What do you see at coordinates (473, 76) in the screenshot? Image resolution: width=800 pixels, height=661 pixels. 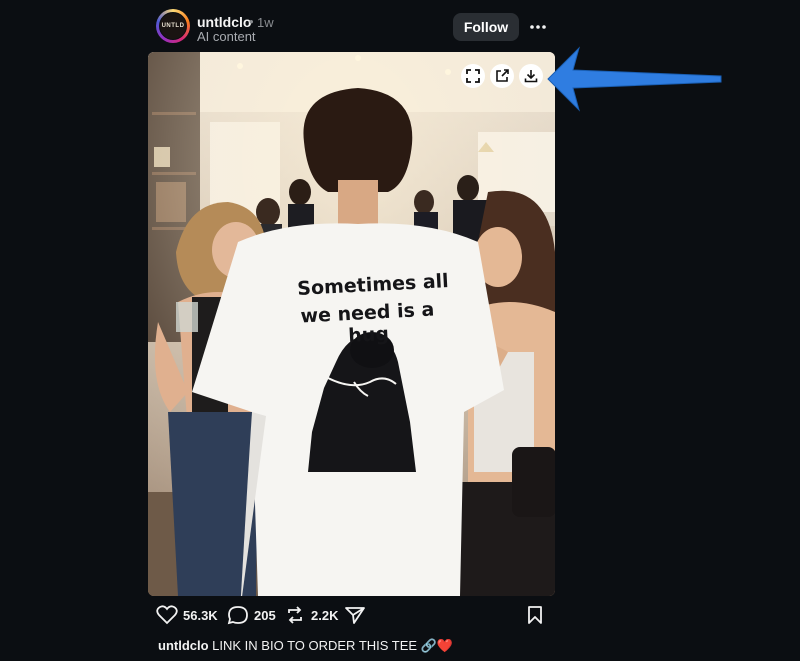 I see `fullscreen-icon` at bounding box center [473, 76].